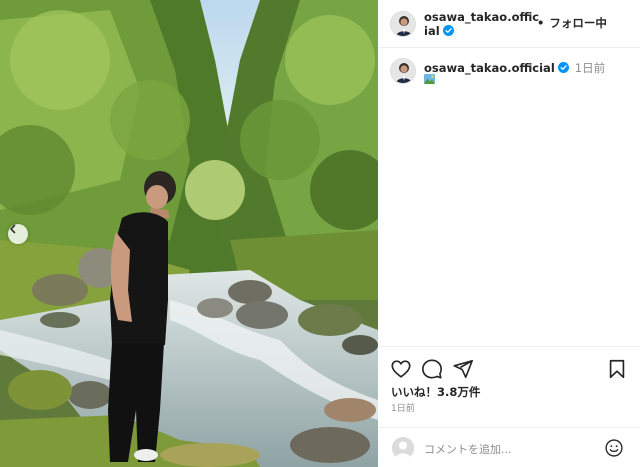 The height and width of the screenshot is (467, 640). I want to click on caption-line: osawa_takao.official 1日前, so click(514, 68).